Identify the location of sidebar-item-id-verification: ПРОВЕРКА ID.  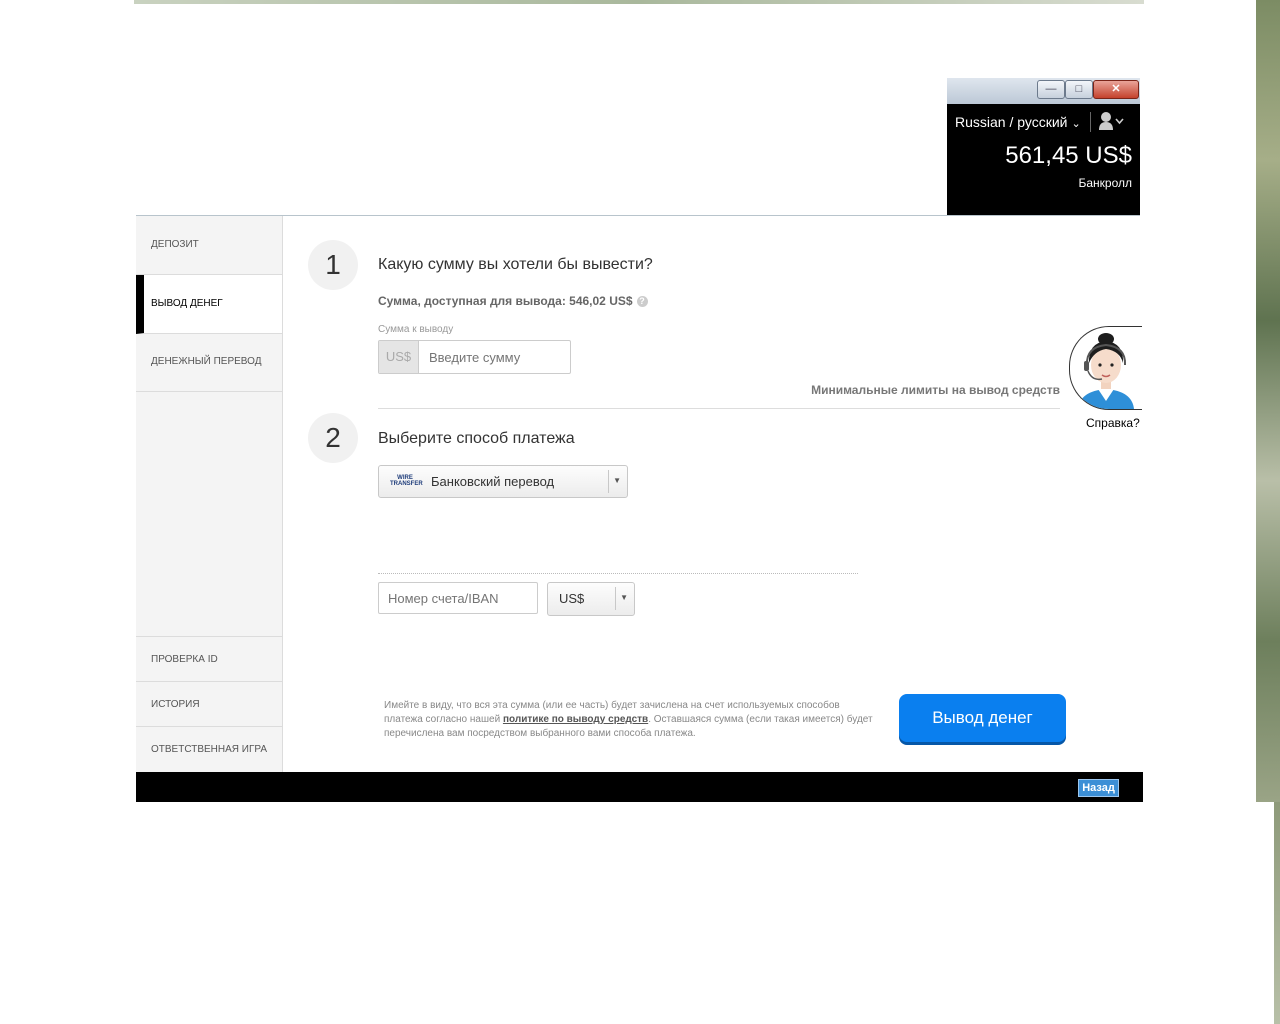
(209, 658).